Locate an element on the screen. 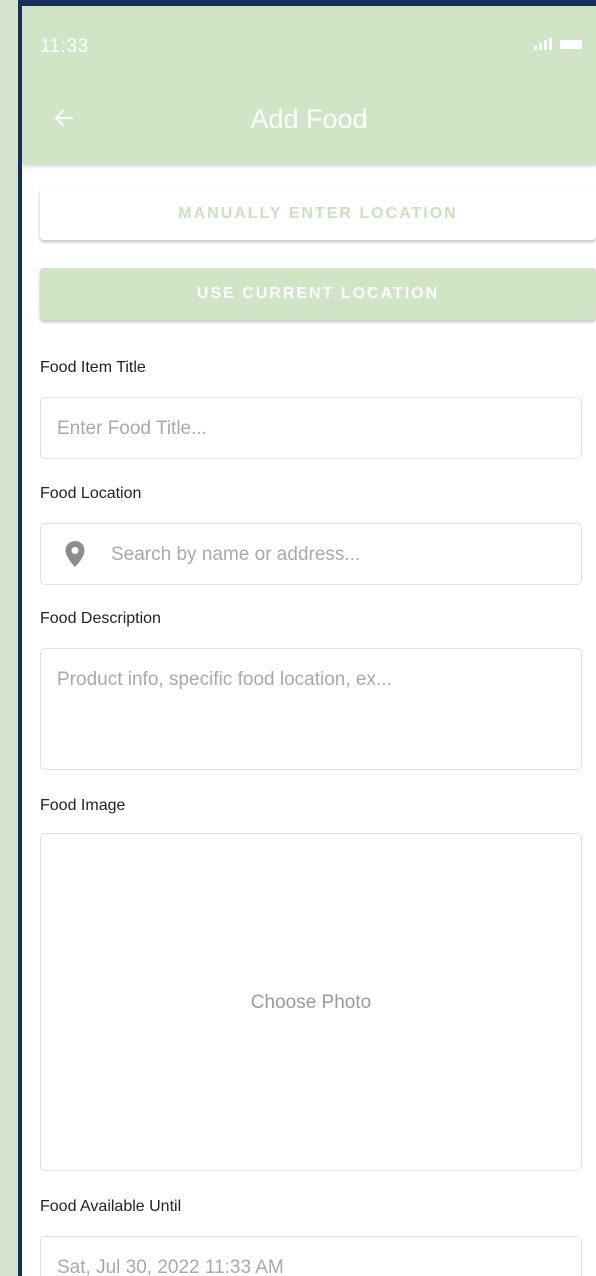  manual-location-button: MANUALLY ENTER LOCATION is located at coordinates (318, 214).